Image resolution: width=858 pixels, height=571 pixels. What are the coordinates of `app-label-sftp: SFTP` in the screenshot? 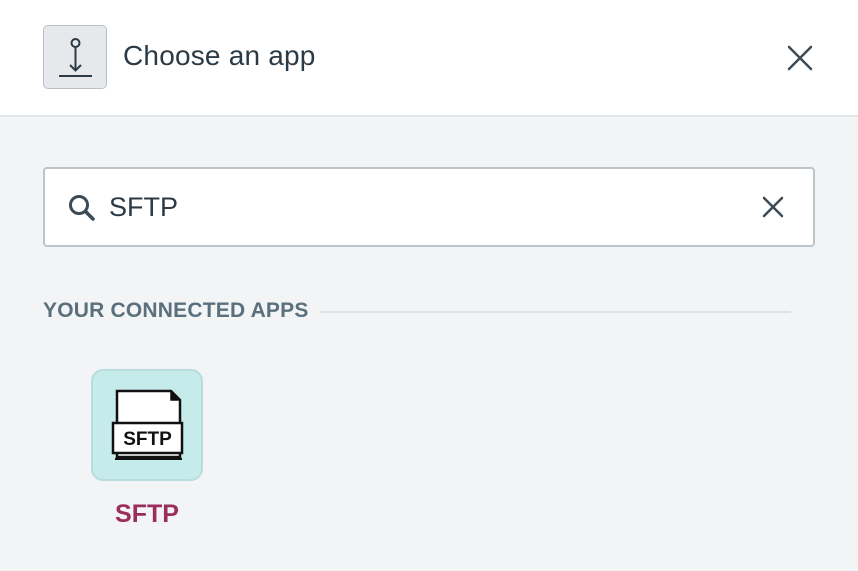 It's located at (147, 514).